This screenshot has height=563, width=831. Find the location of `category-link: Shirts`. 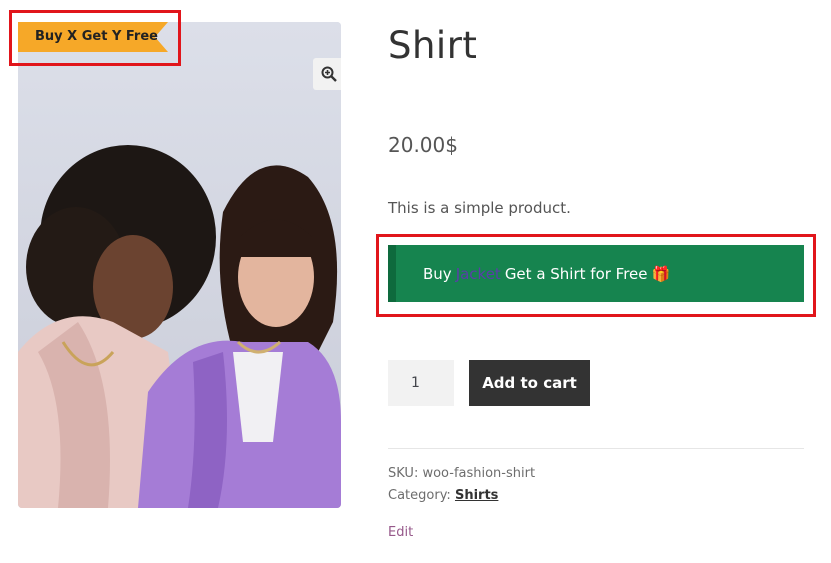

category-link: Shirts is located at coordinates (476, 495).